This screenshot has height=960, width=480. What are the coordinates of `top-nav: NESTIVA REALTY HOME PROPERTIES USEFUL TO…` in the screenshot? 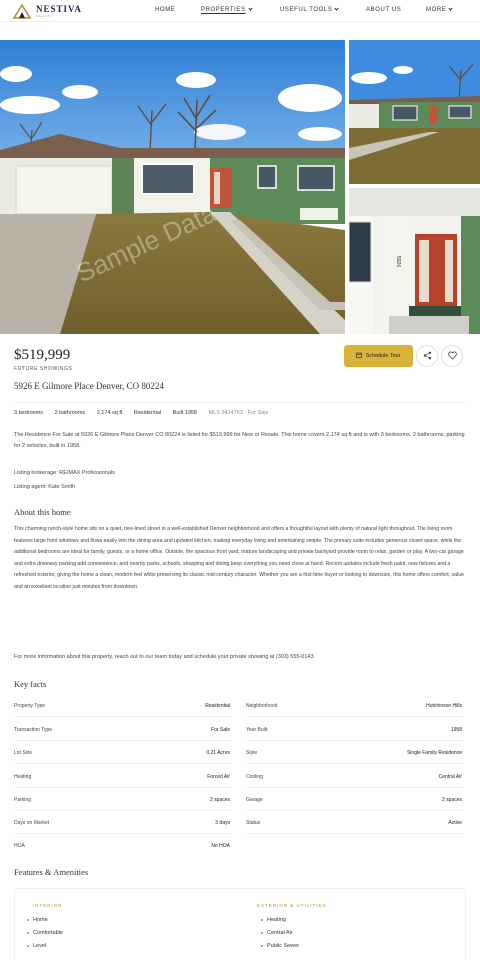 It's located at (240, 11).